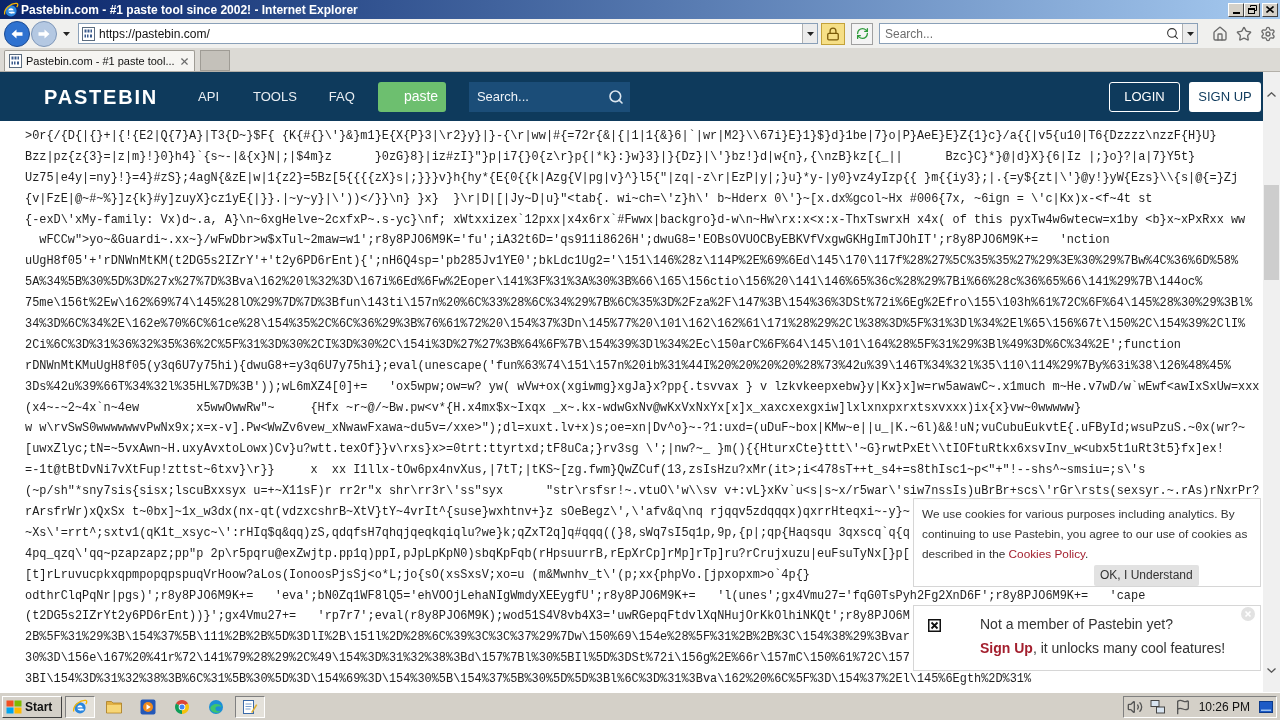  I want to click on scrollbar-thumb, so click(1271, 232).